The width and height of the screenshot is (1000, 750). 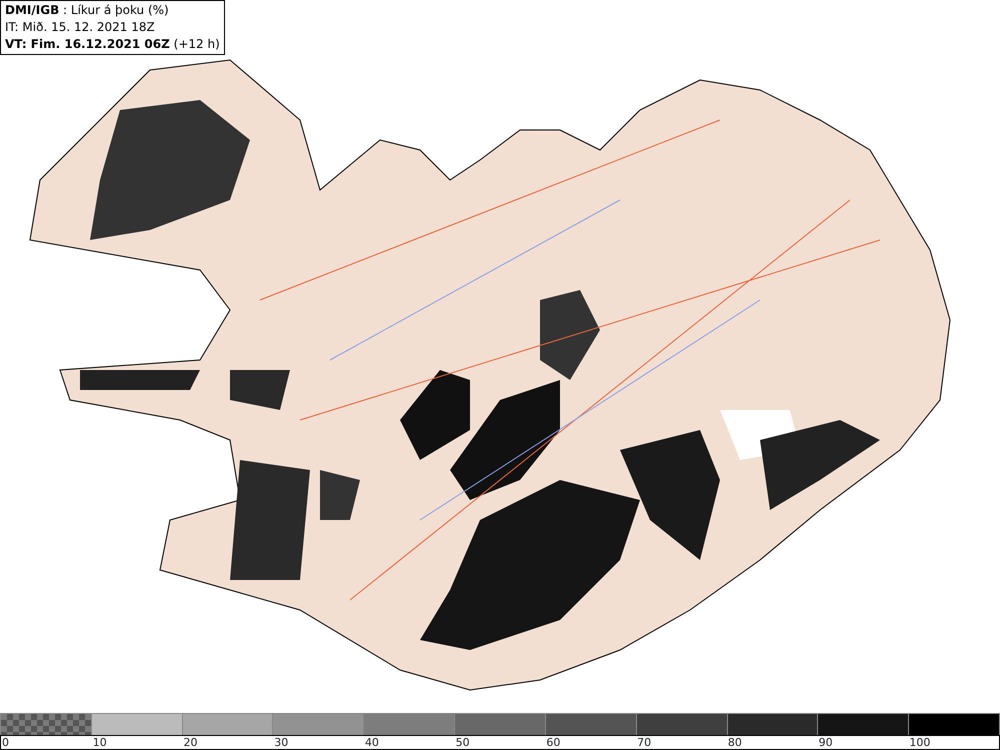 What do you see at coordinates (80, 27) in the screenshot?
I see `title-line: IT: Mið. 15. 12. 2021 18Z` at bounding box center [80, 27].